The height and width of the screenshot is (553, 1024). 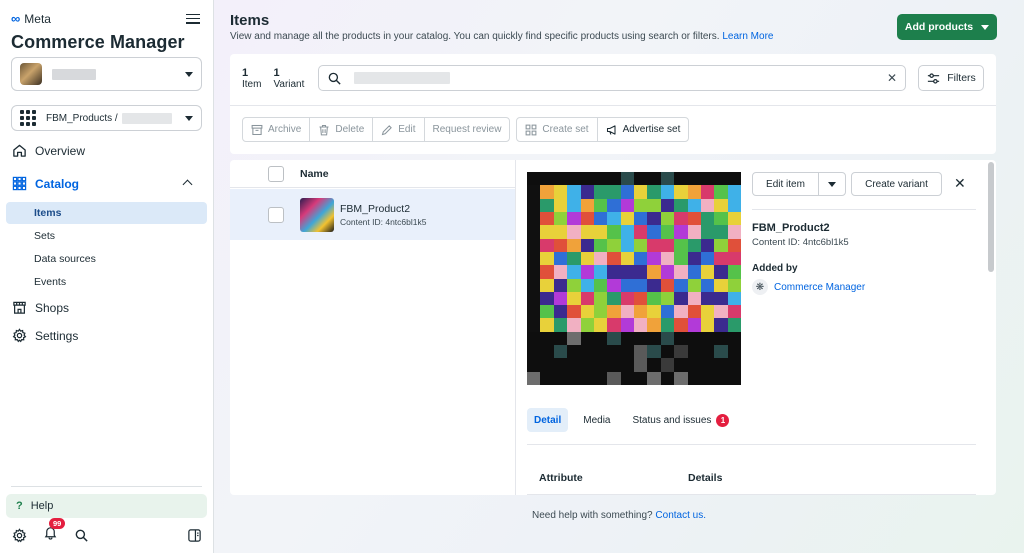 I want to click on meta-logo: ∞ Meta, so click(x=31, y=18).